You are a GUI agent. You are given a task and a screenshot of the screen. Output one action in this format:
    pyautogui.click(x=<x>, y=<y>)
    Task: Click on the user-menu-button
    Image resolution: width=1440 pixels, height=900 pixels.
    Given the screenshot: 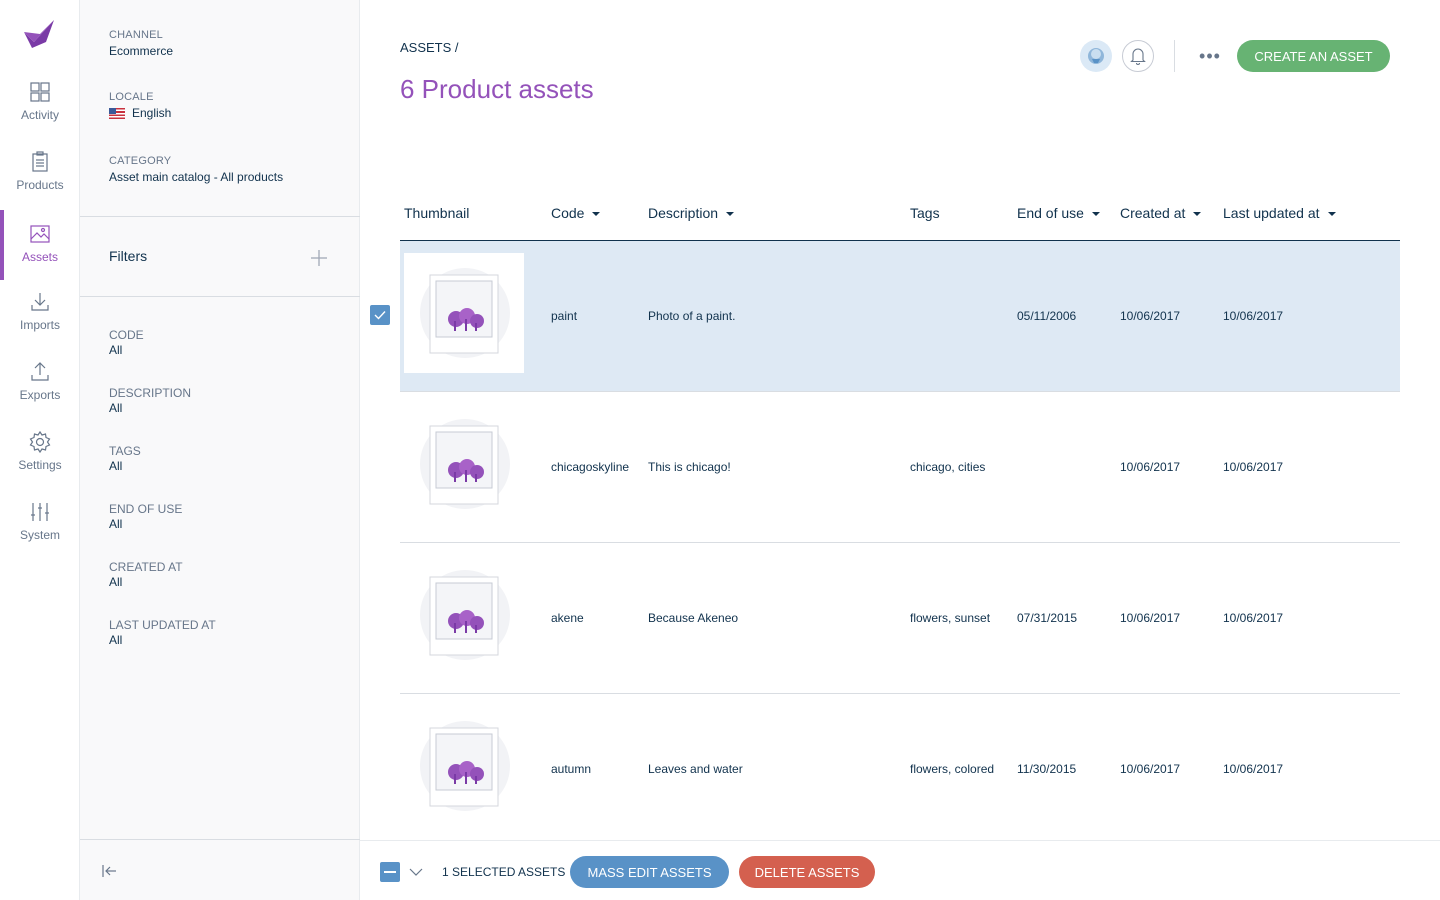 What is the action you would take?
    pyautogui.click(x=1096, y=56)
    